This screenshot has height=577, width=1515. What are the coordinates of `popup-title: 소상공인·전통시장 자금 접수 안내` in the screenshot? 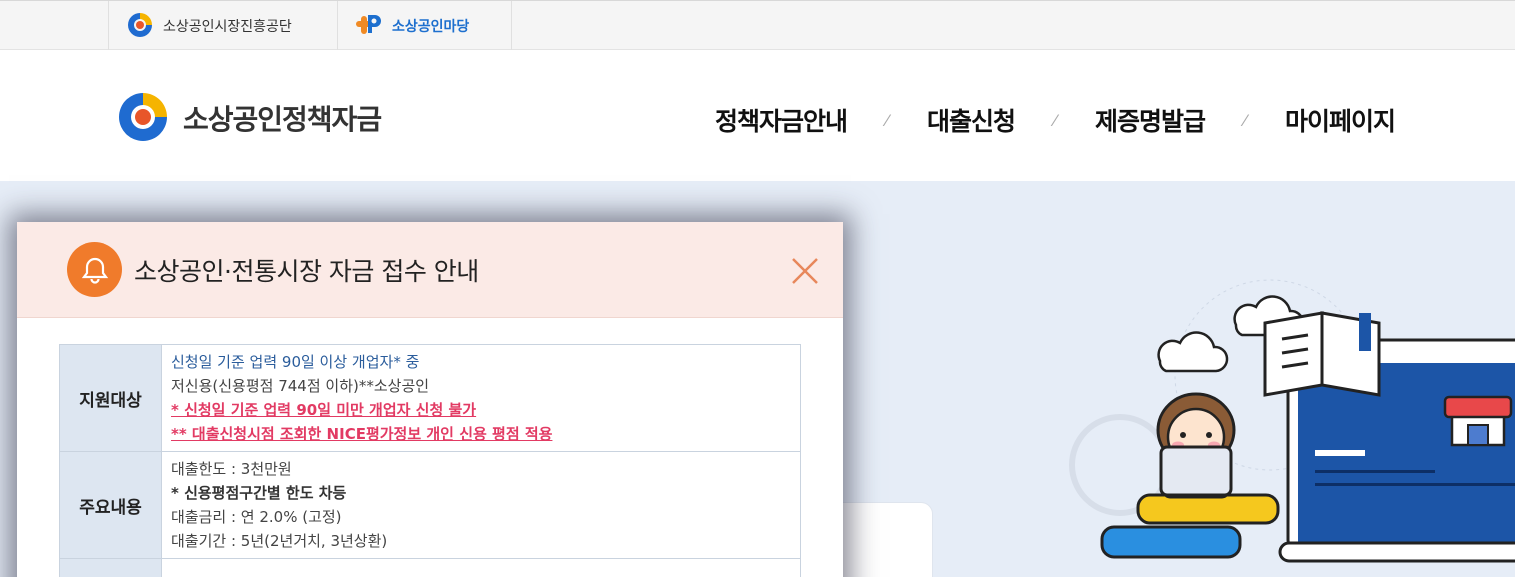 It's located at (306, 271).